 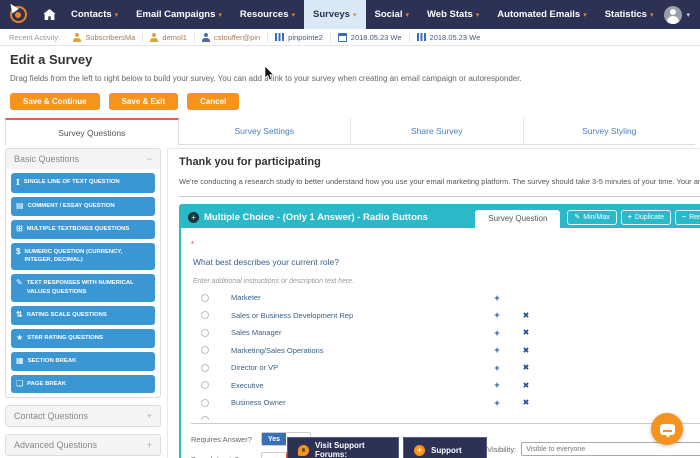 What do you see at coordinates (357, 402) in the screenshot?
I see `option-label: Business Owner` at bounding box center [357, 402].